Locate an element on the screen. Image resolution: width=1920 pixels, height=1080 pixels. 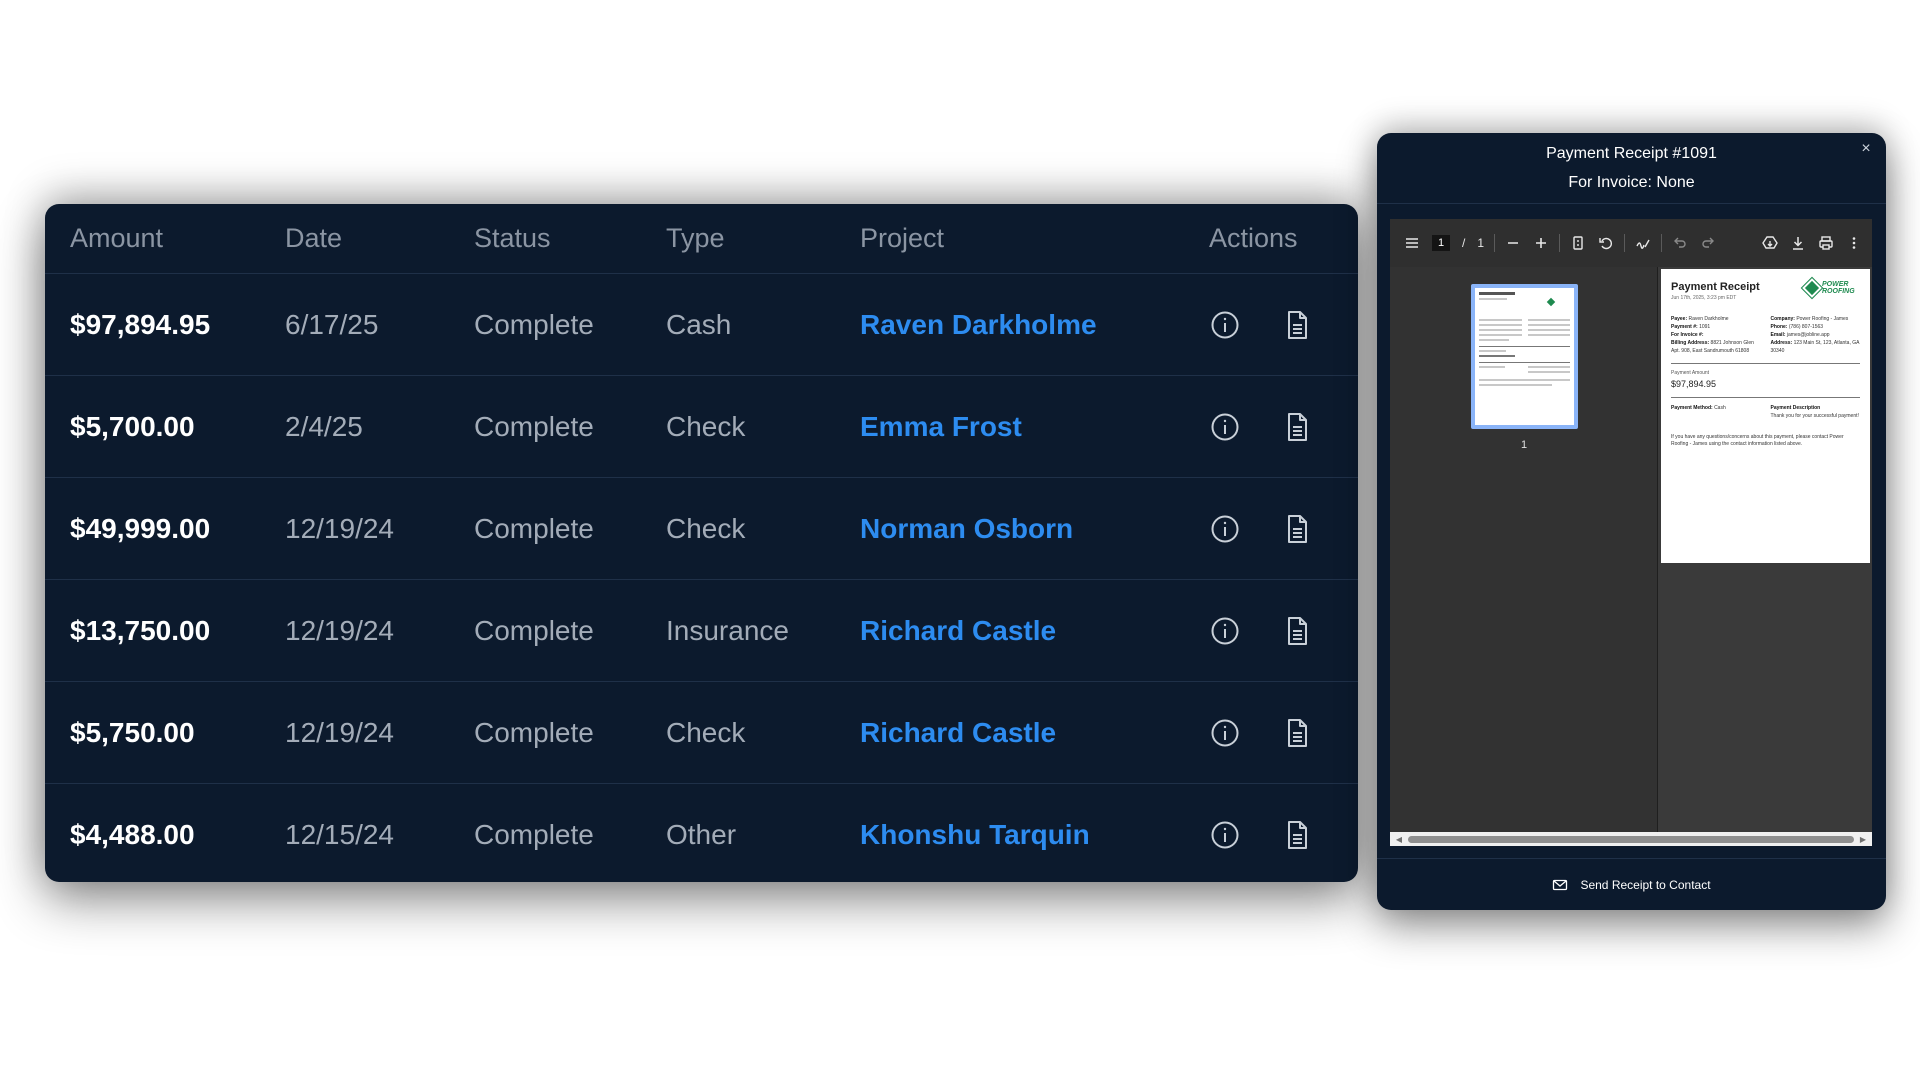
print-icon is located at coordinates (1826, 243).